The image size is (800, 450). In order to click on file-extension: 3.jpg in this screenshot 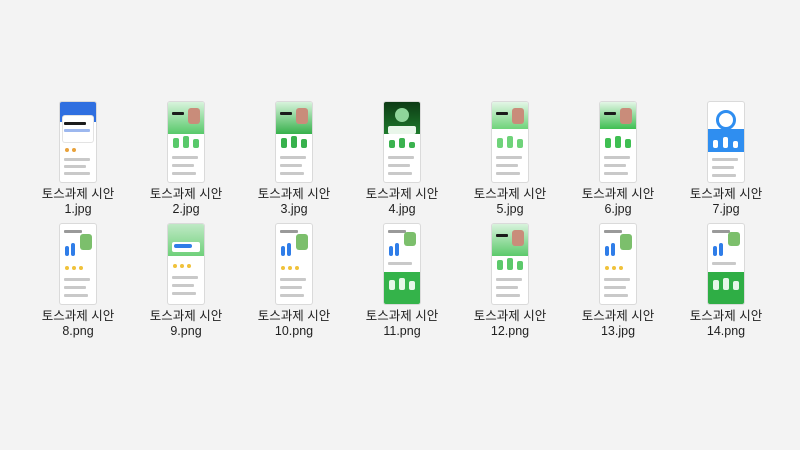, I will do `click(294, 209)`.